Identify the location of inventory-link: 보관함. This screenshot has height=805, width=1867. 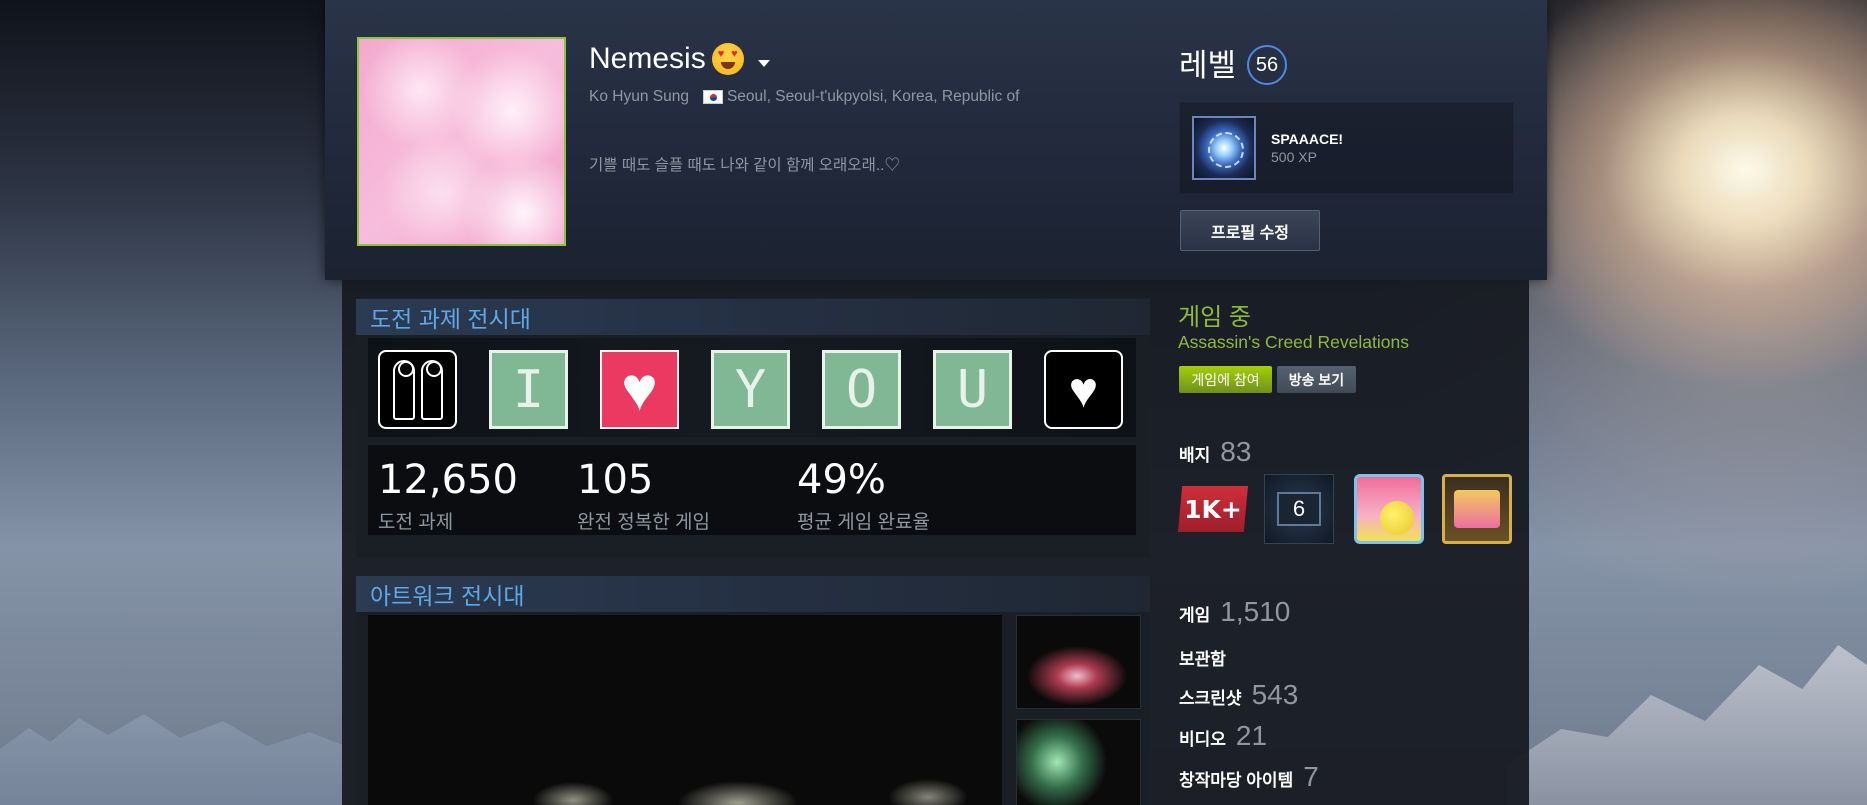
(1202, 657).